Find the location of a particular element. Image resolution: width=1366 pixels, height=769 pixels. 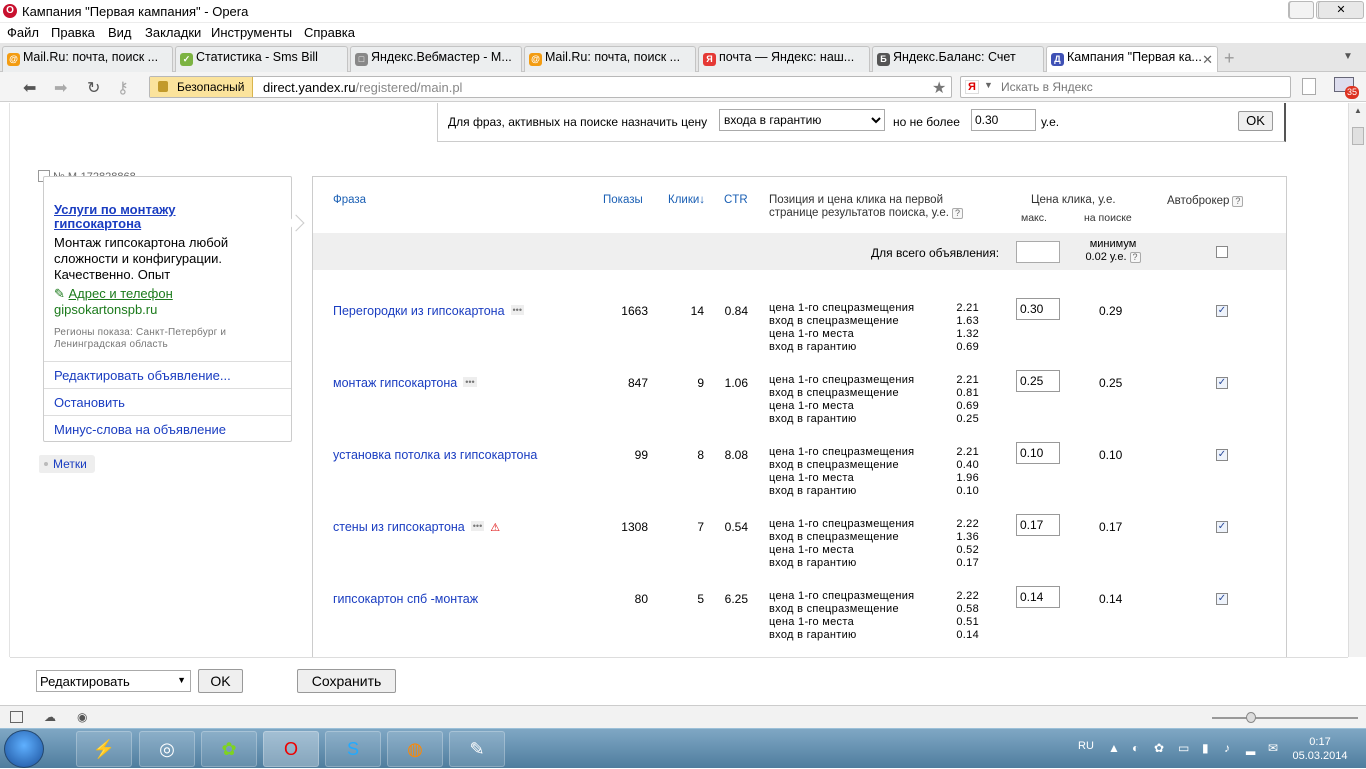

secure-badge: Безопасный is located at coordinates (201, 87).